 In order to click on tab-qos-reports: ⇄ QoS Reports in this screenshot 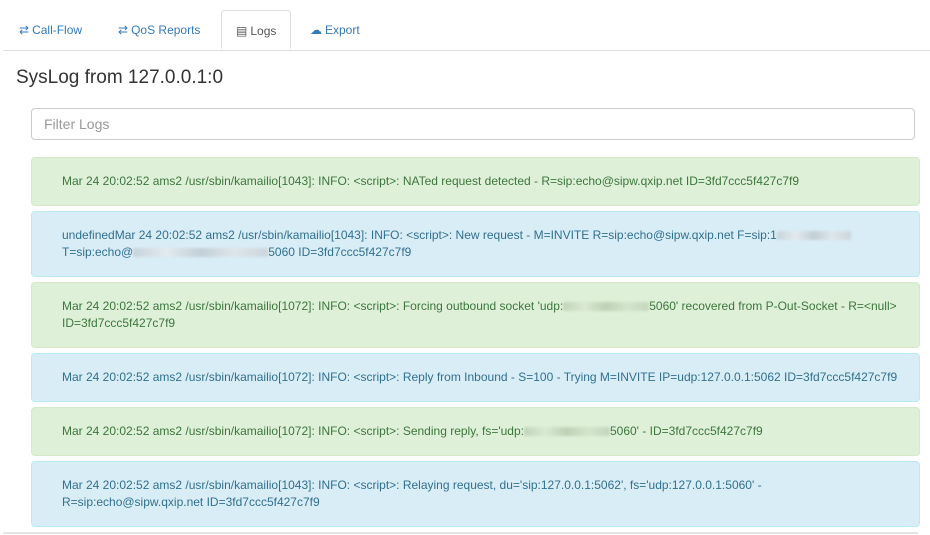, I will do `click(159, 29)`.